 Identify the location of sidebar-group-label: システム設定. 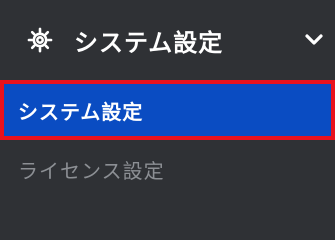
(149, 42).